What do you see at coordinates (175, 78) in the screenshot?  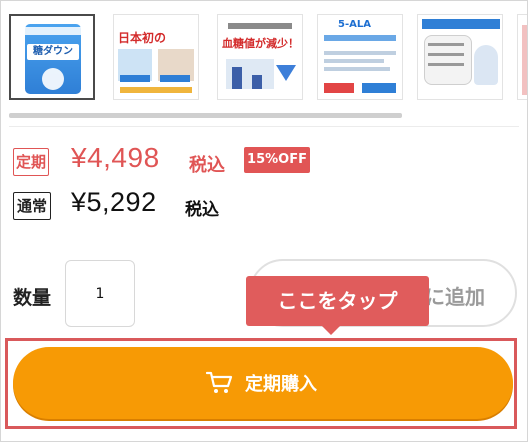 I see `thumbnail-2-label-right` at bounding box center [175, 78].